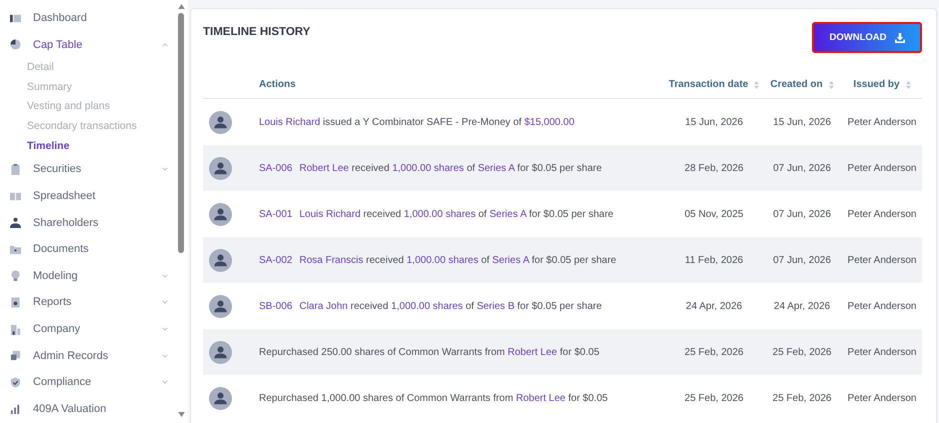 The width and height of the screenshot is (939, 423). I want to click on action-text: Louis Richard issued a Y Combinator SAFE - Pre-Money of $15,000.00, so click(416, 122).